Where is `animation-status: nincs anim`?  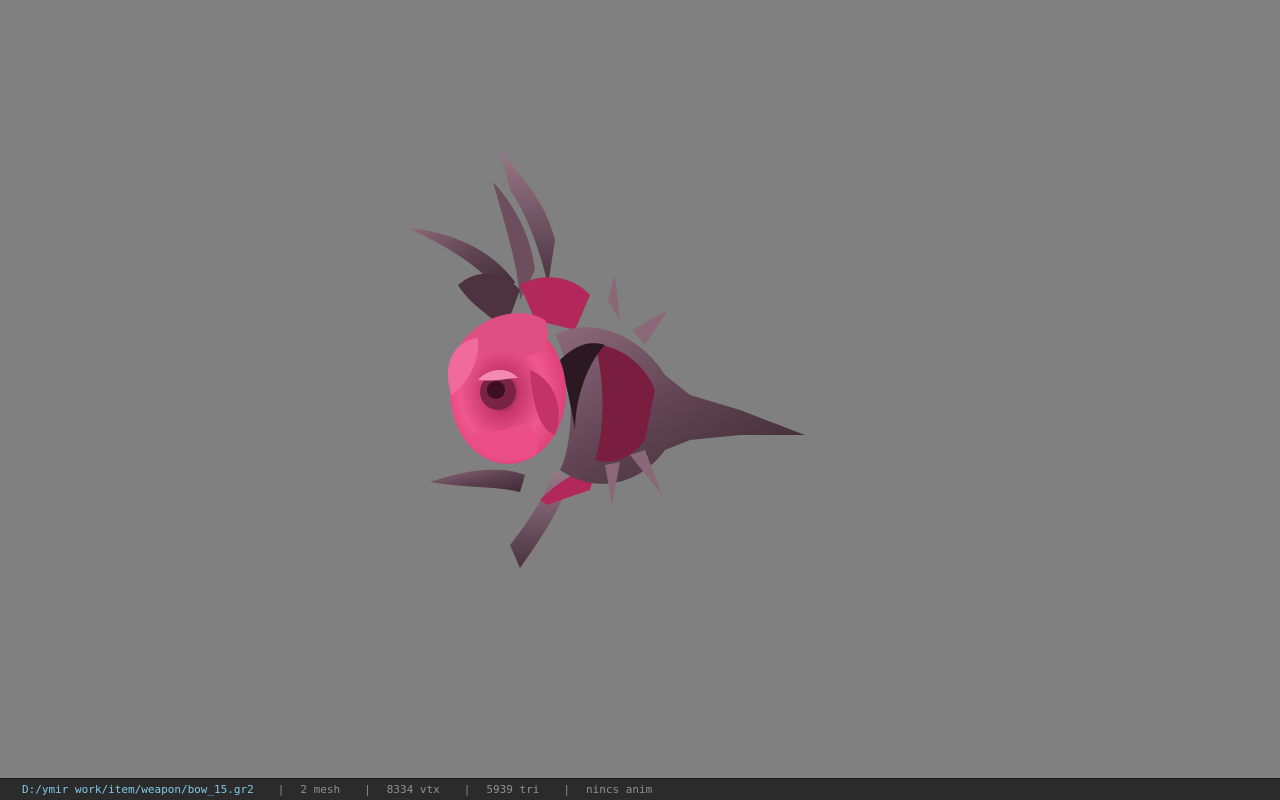
animation-status: nincs anim is located at coordinates (619, 789).